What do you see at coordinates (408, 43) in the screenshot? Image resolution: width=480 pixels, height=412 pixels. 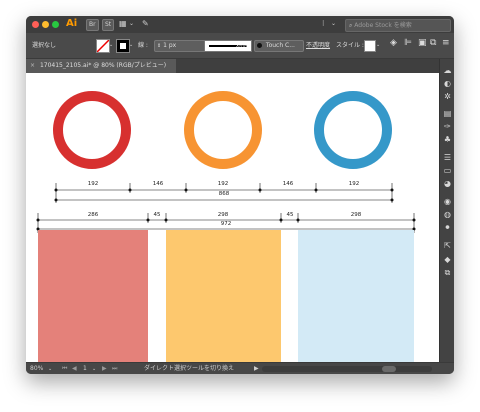 I see `align-icon: ⊫` at bounding box center [408, 43].